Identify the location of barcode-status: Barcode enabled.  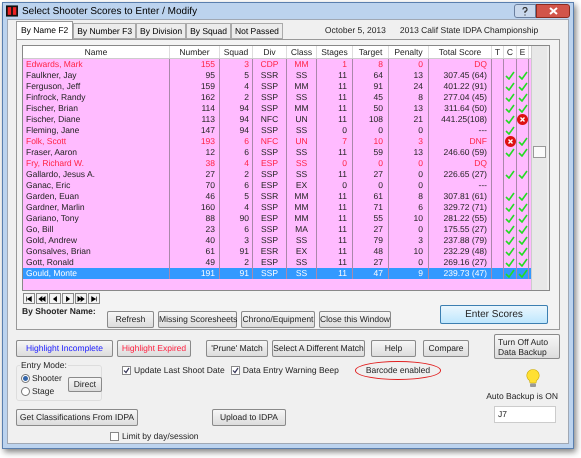
(398, 370).